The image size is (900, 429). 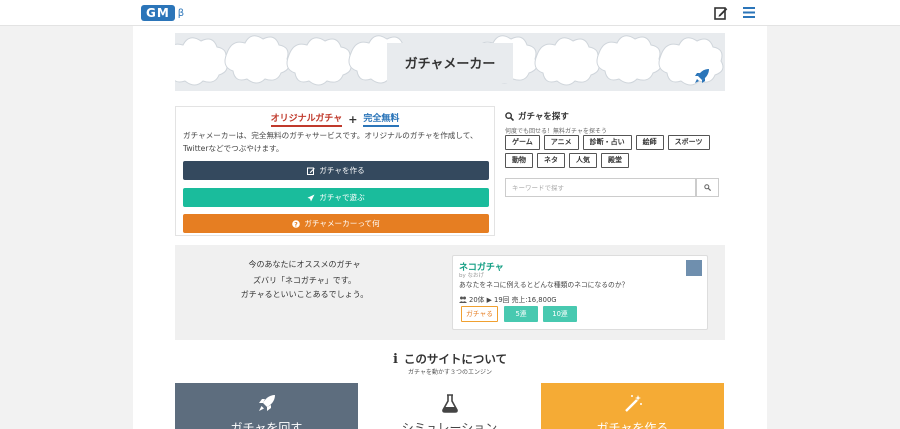 I want to click on feature-rotate-gacha: ガチャを回す, so click(x=266, y=406).